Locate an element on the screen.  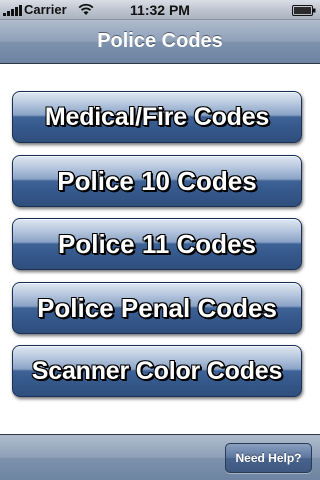
menu-button-label: Police 10 Codes is located at coordinates (157, 181).